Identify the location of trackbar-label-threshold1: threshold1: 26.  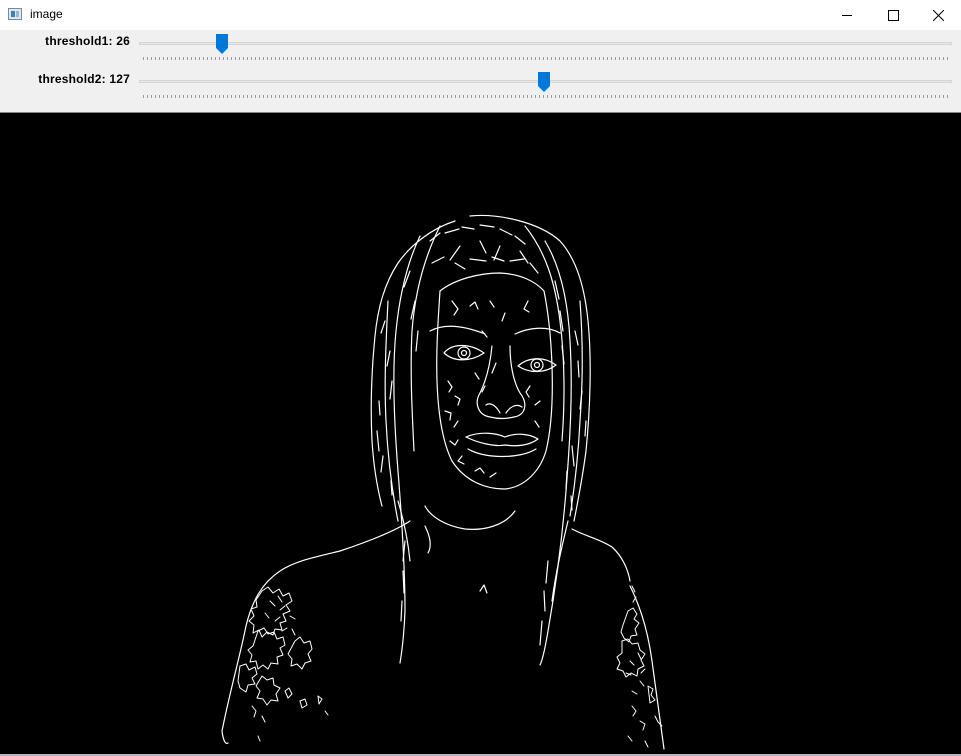
(87, 41).